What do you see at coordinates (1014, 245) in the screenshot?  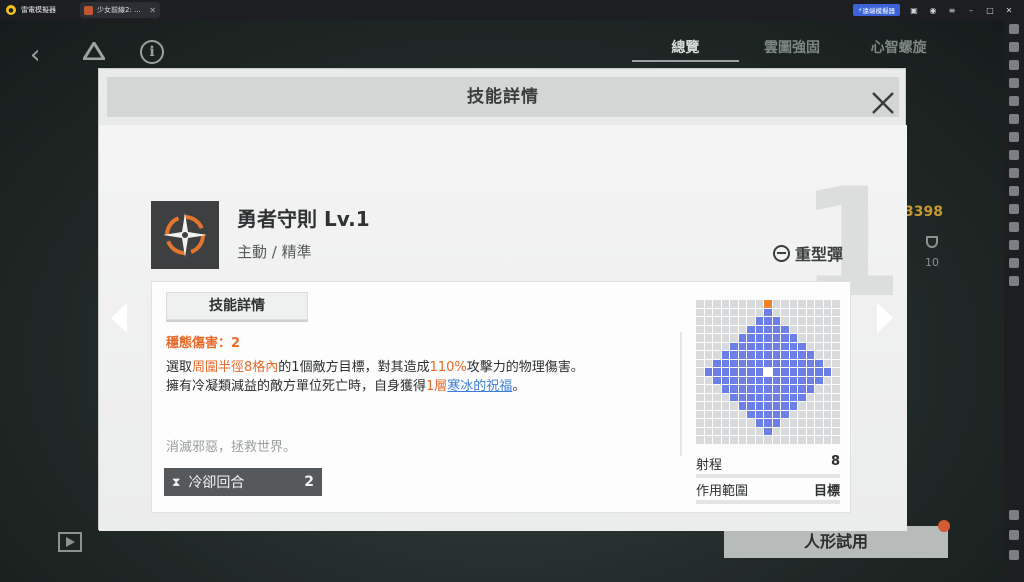 I see `folder-icon` at bounding box center [1014, 245].